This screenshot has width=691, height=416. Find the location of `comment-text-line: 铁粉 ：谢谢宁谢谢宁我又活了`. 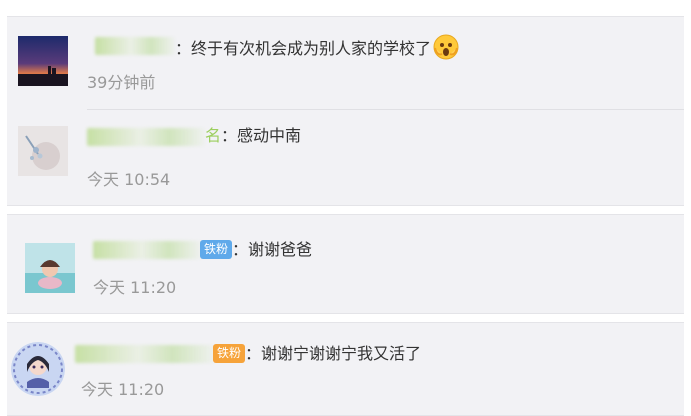

comment-text-line: 铁粉 ：谢谢宁谢谢宁我又活了 is located at coordinates (317, 354).